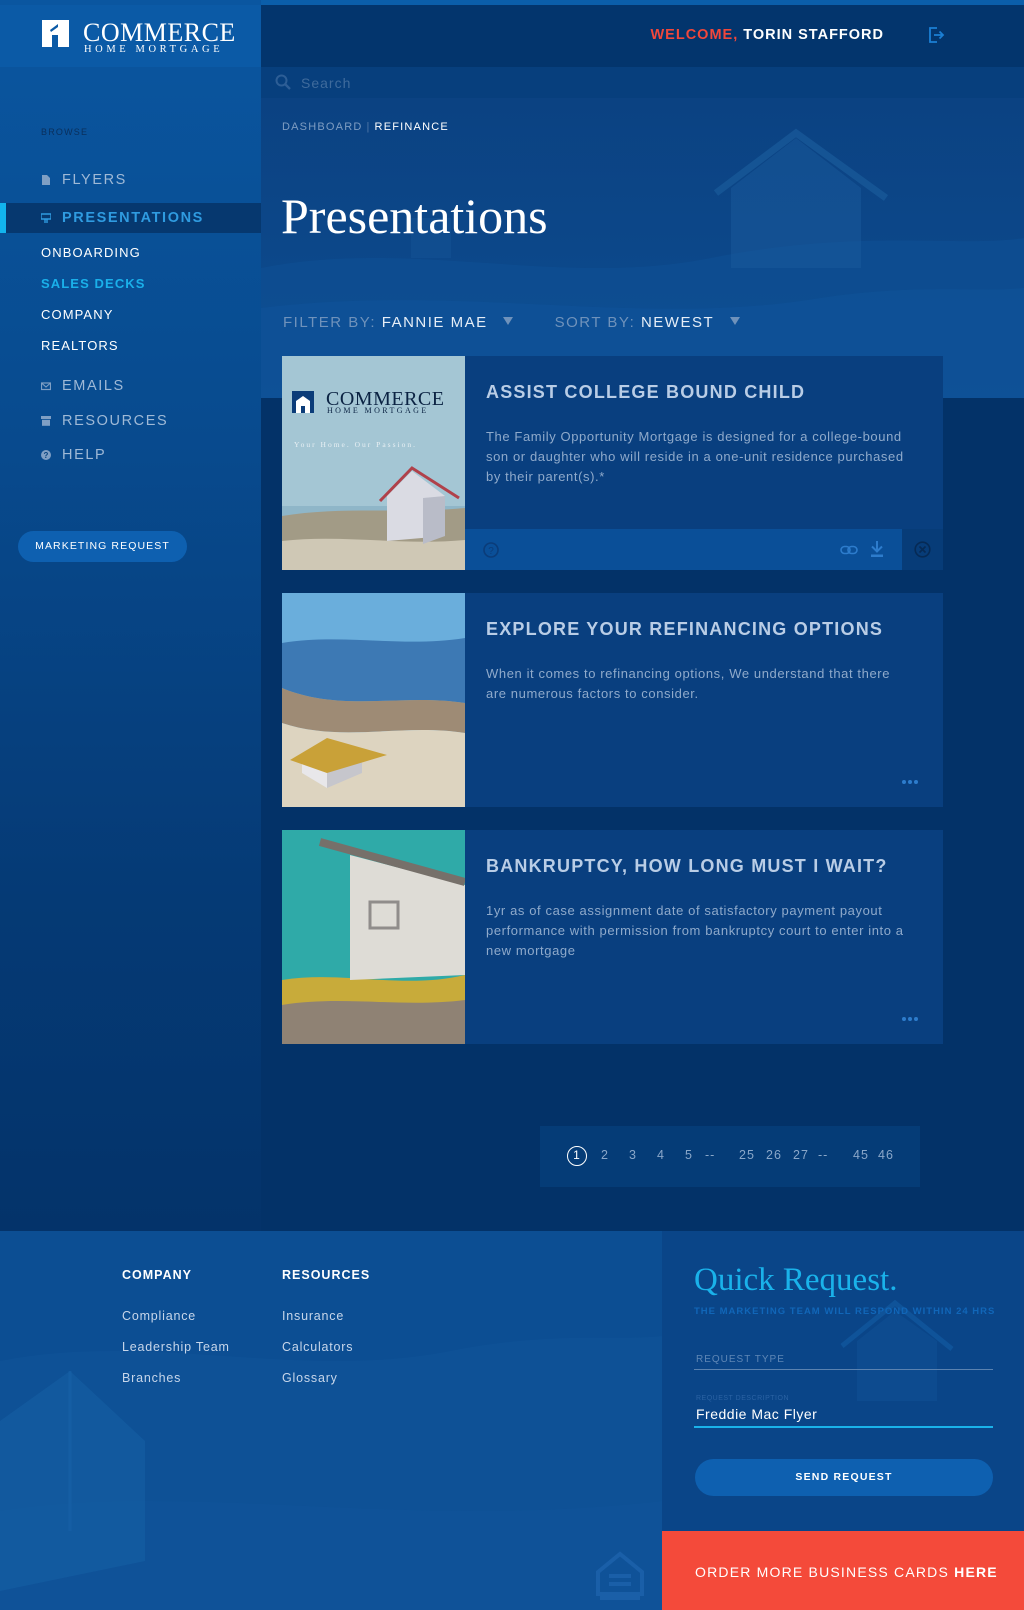 This screenshot has width=1024, height=1610. What do you see at coordinates (689, 1155) in the screenshot?
I see `page-link: 5` at bounding box center [689, 1155].